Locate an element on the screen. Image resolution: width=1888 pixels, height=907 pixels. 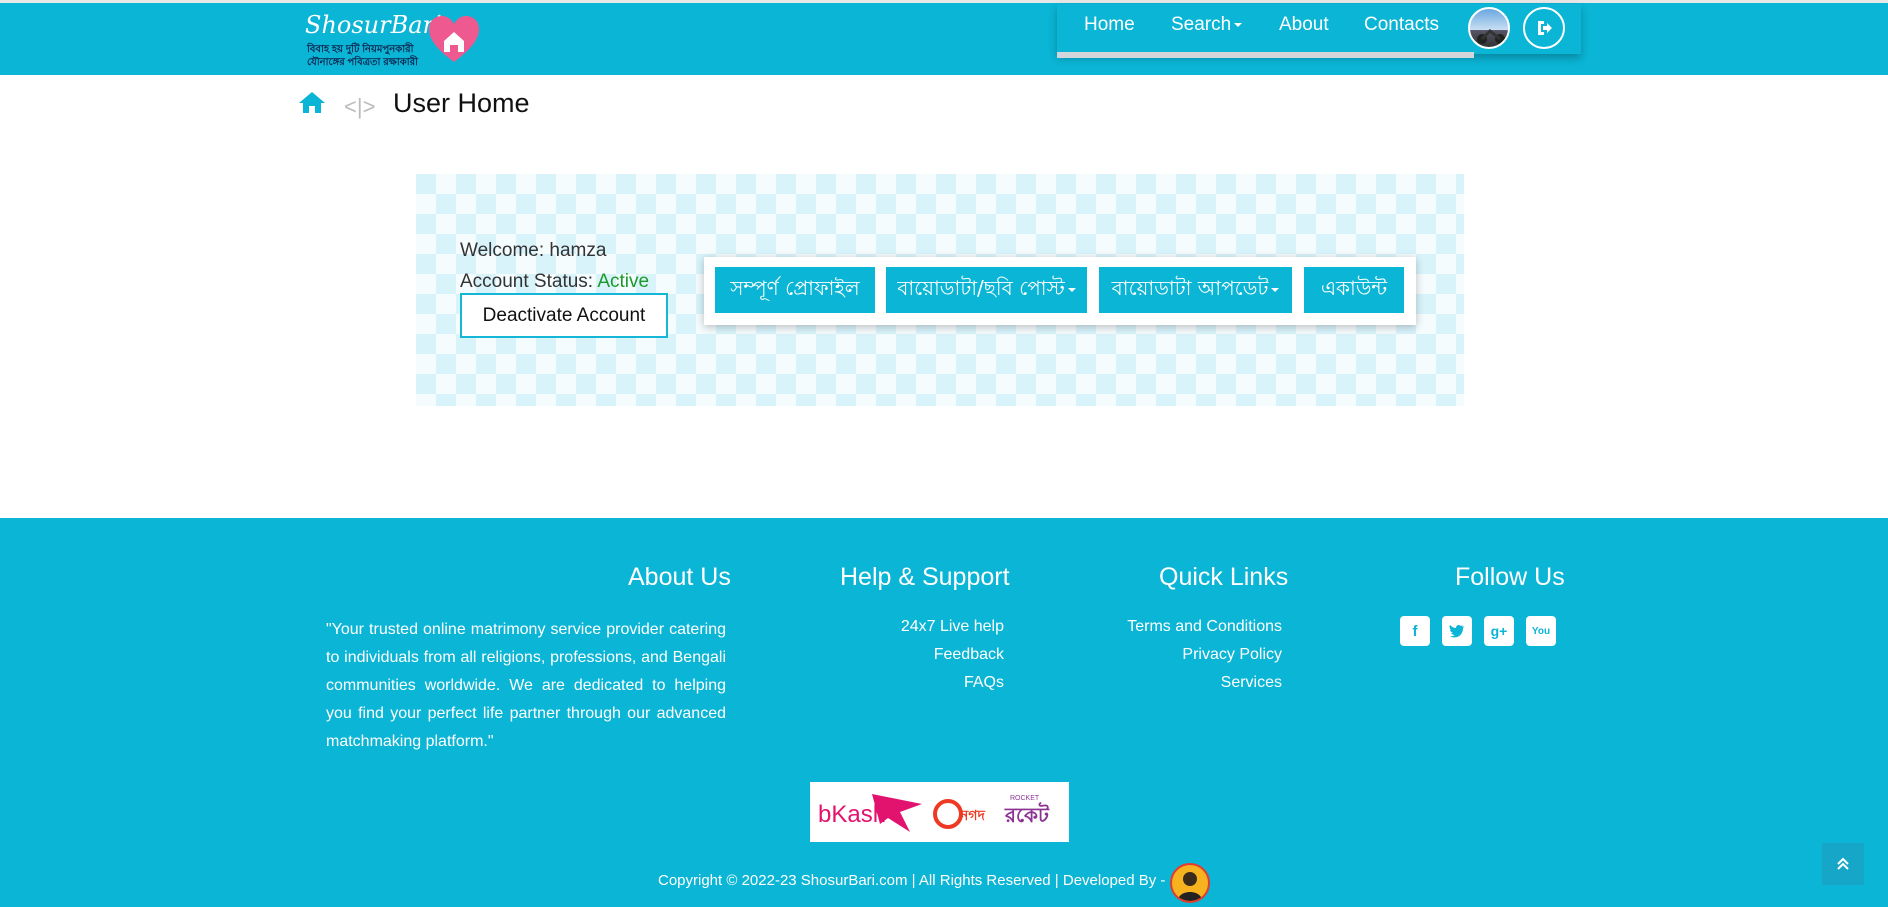
nagad-icon is located at coordinates (948, 814).